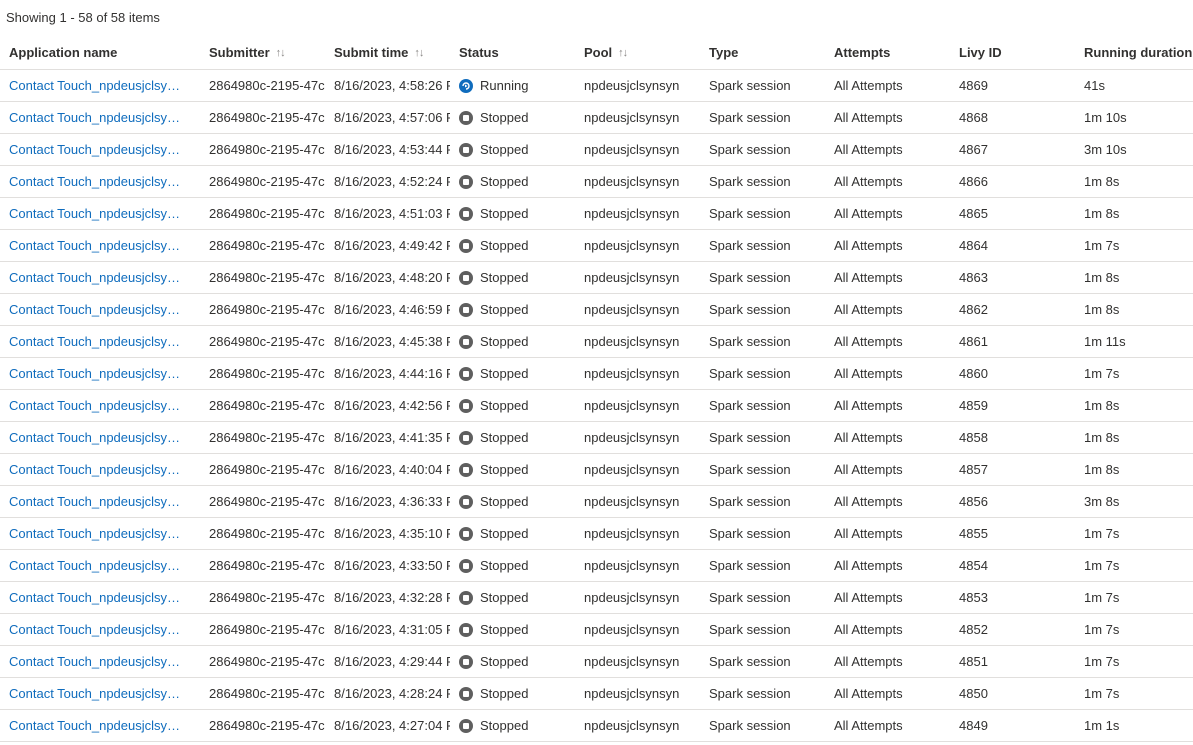 The height and width of the screenshot is (745, 1193). Describe the element at coordinates (100, 52) in the screenshot. I see `column-header-application-name: Application name` at that location.